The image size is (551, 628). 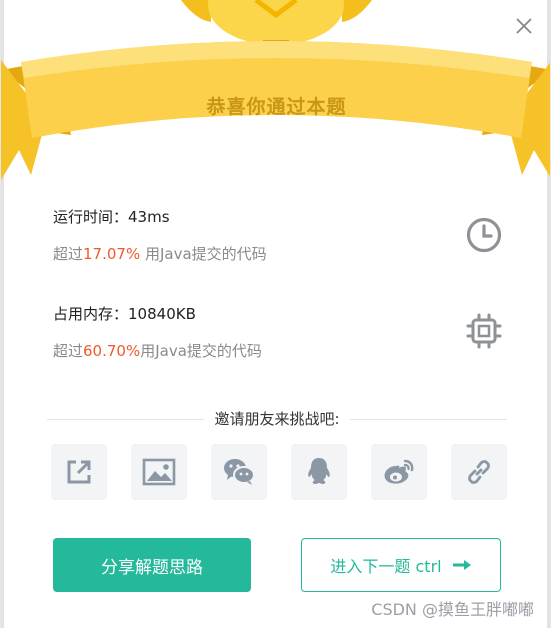 I want to click on share-image-button, so click(x=159, y=472).